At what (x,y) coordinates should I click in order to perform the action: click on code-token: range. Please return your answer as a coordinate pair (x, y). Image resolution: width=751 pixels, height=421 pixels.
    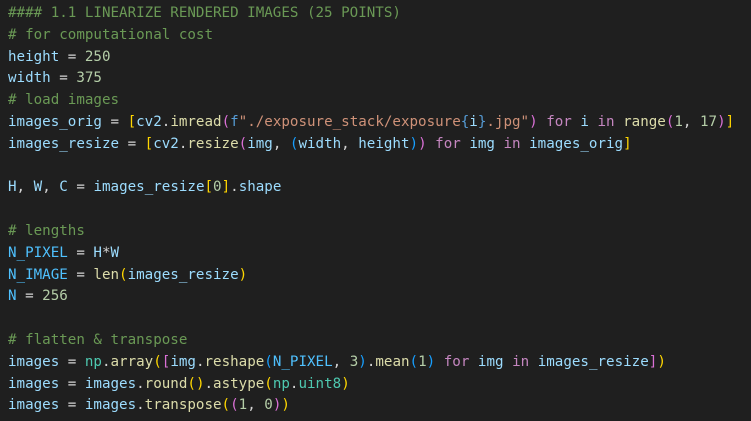
    Looking at the image, I should click on (644, 121).